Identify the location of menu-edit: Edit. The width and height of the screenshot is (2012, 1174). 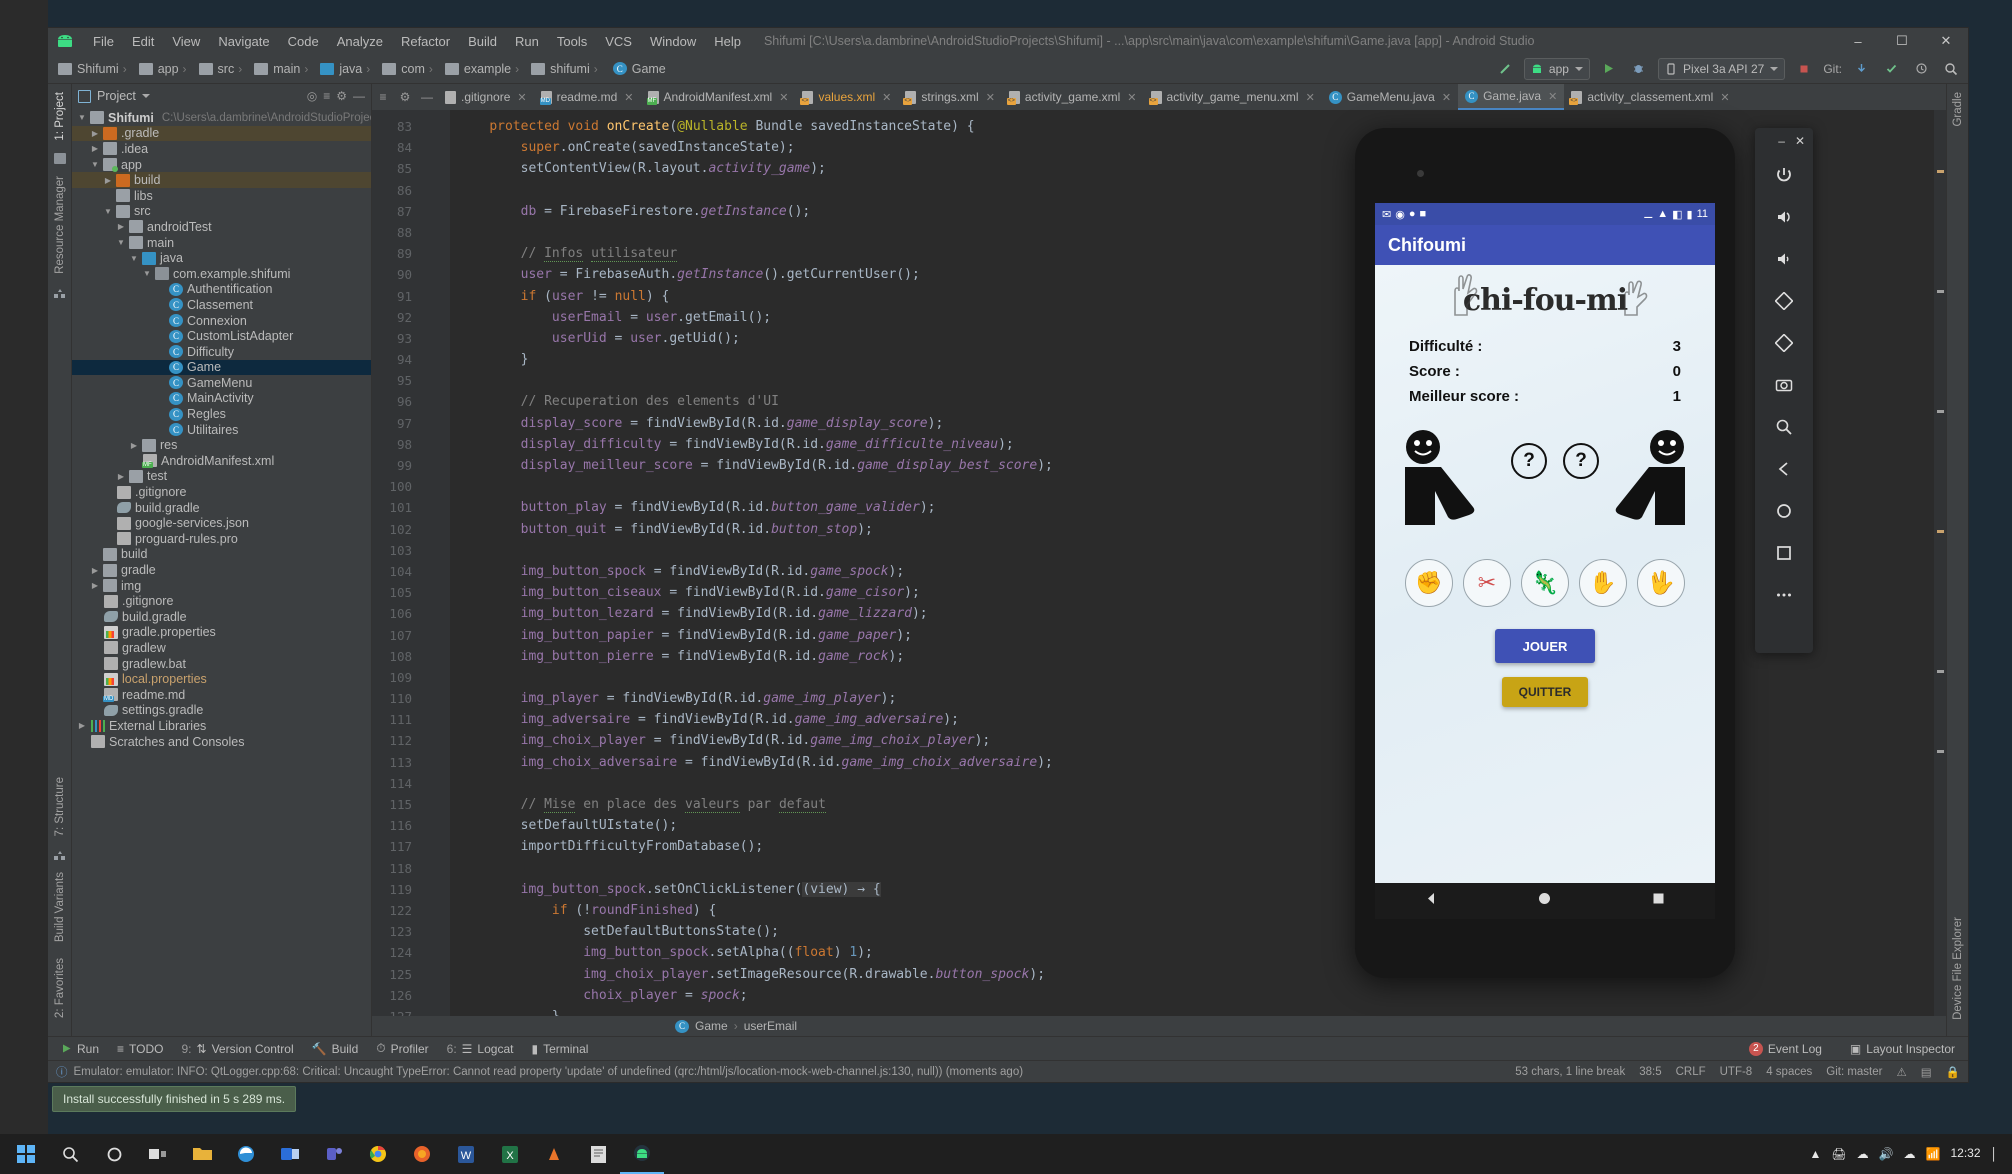
(143, 41).